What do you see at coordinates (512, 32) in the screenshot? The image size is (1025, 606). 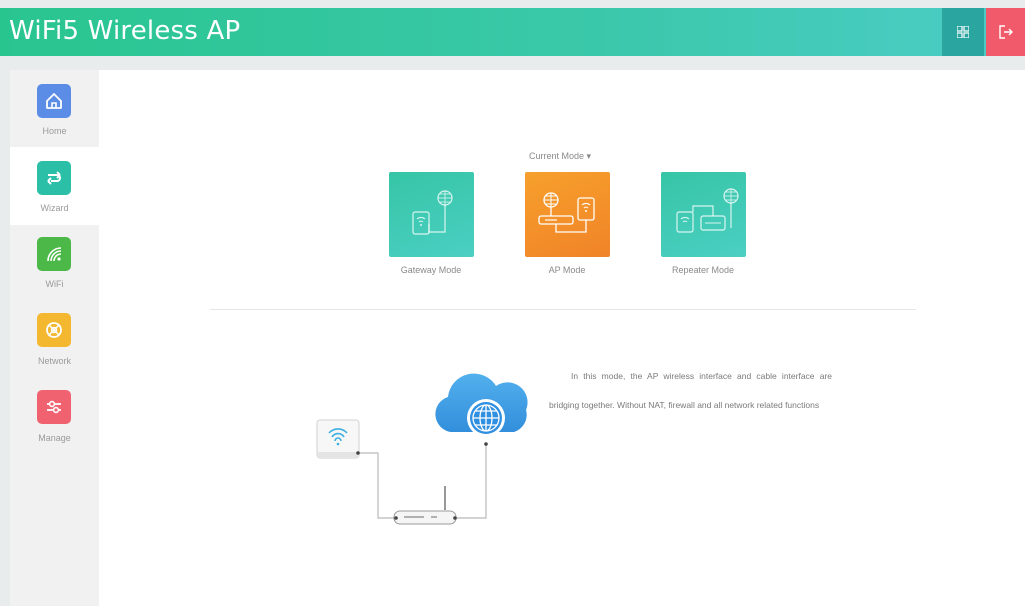 I see `app-header: WiFi5 Wireless AP` at bounding box center [512, 32].